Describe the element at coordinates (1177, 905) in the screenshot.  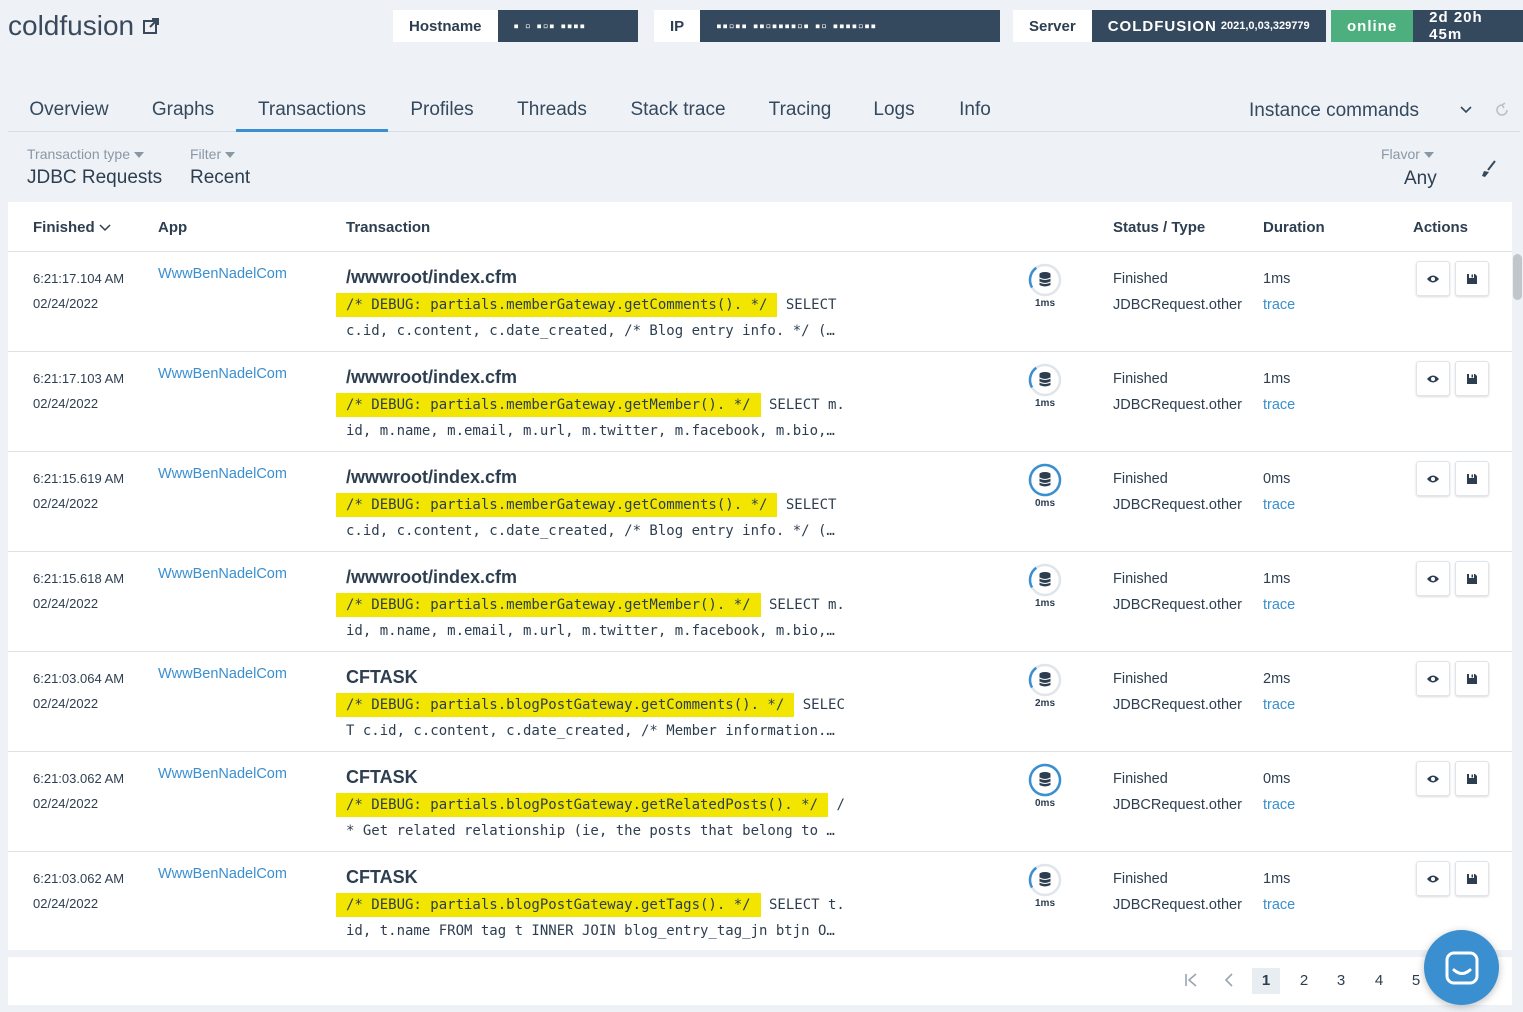
I see `type-text: JDBCRequest.other` at that location.